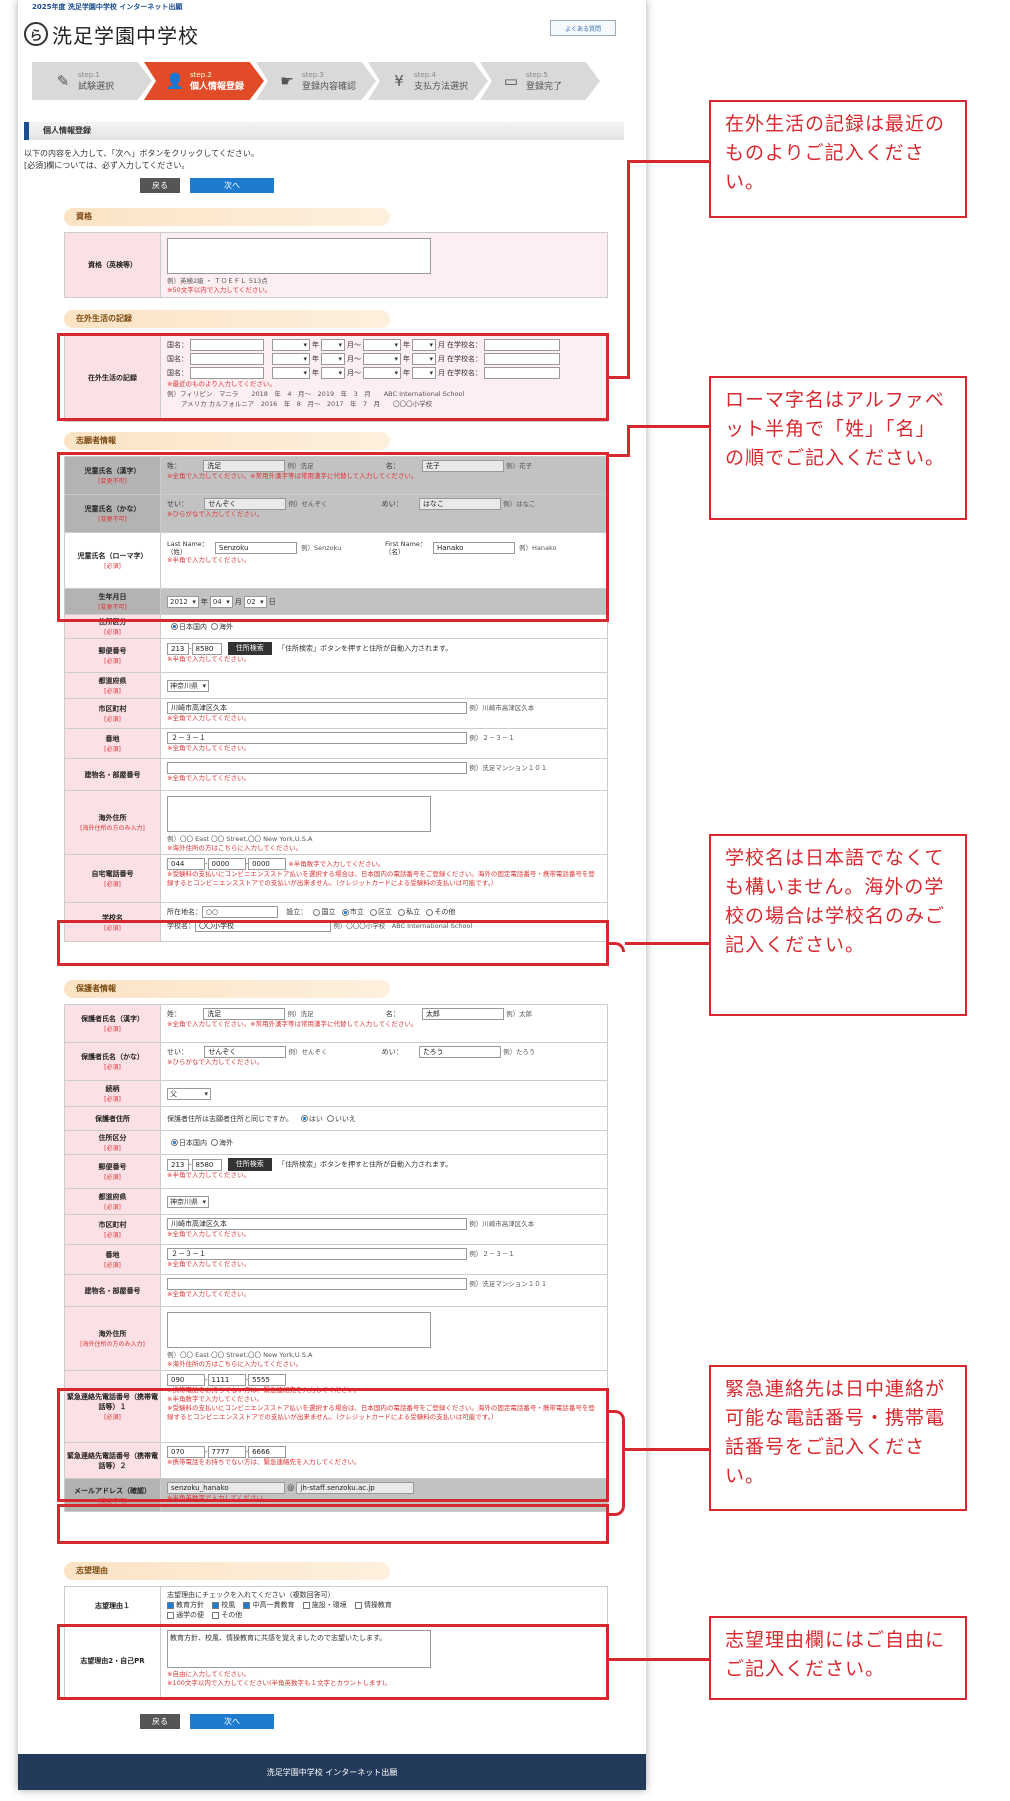  I want to click on reason-integrated-checkbox, so click(247, 1605).